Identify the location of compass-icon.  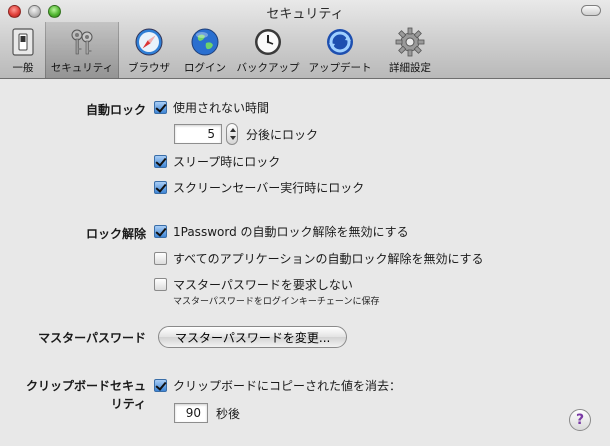
(149, 42).